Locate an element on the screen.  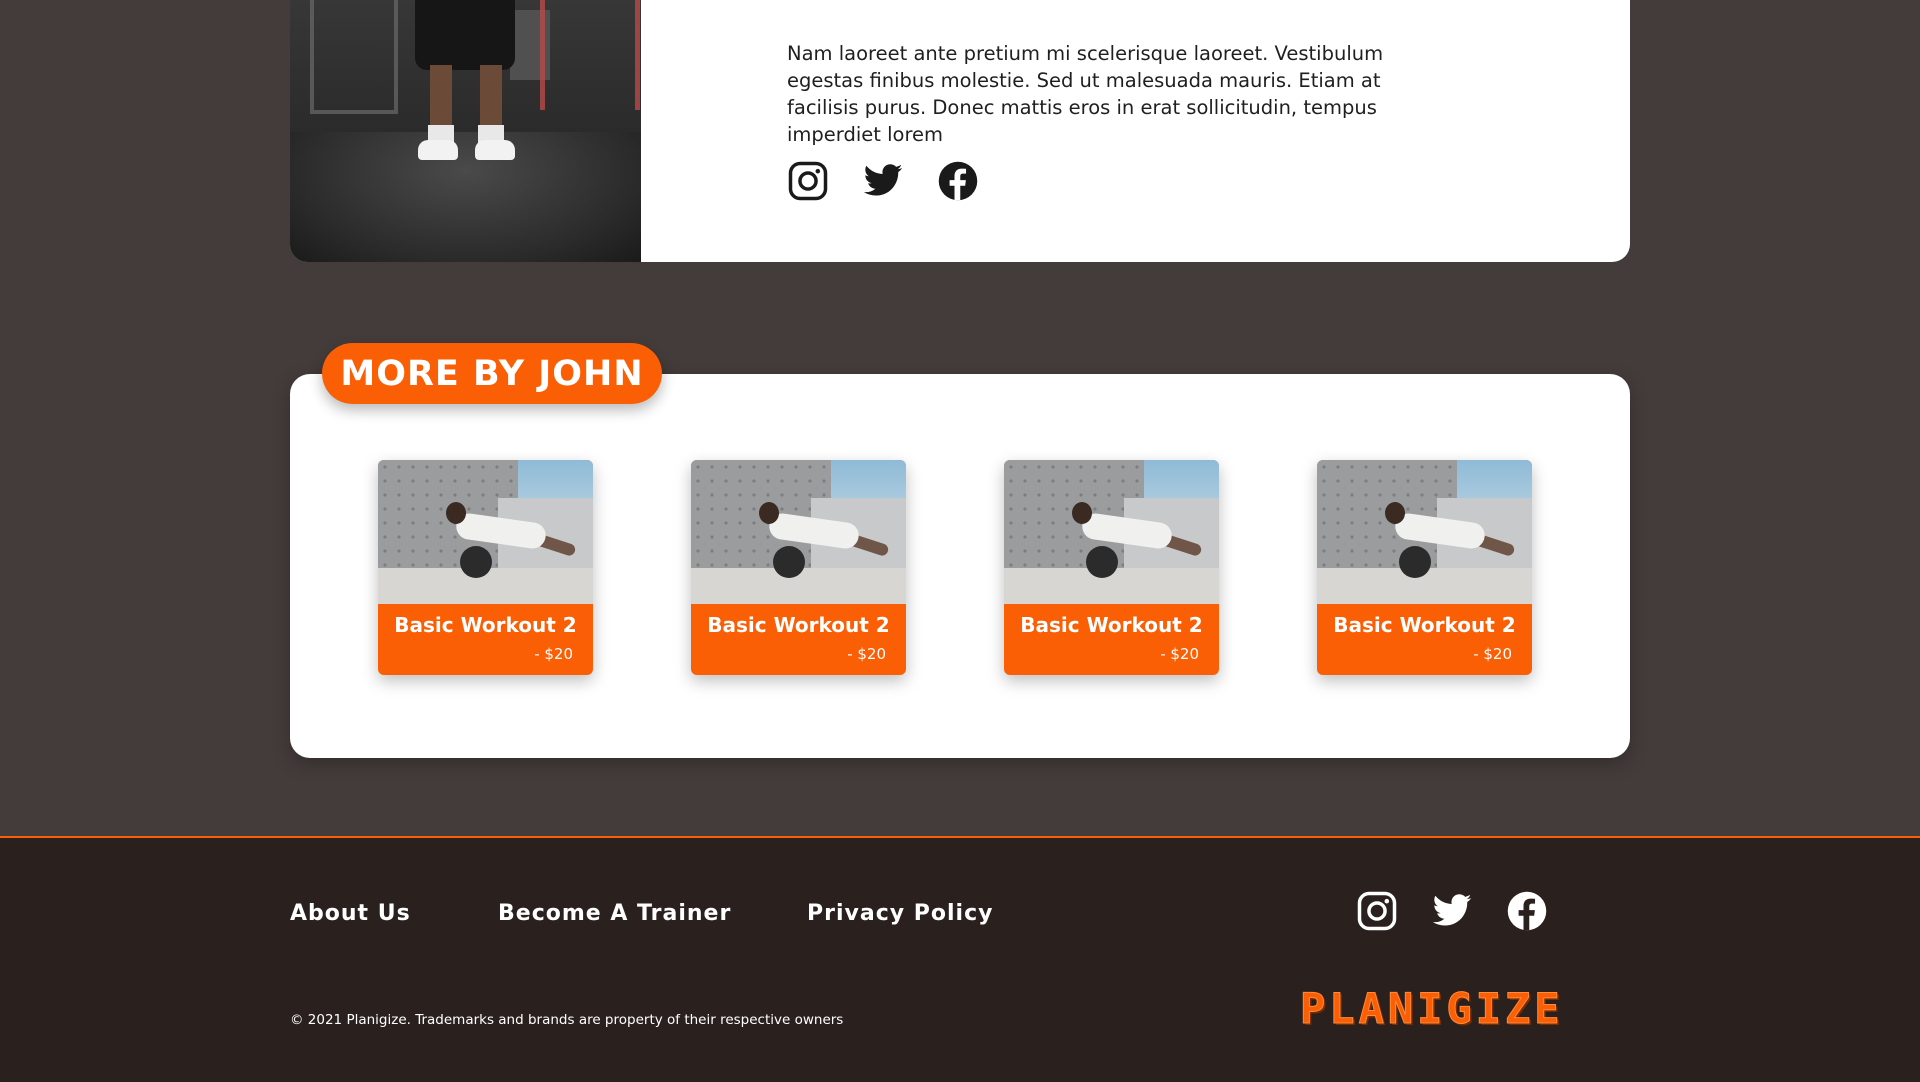
section-title: More by John is located at coordinates (492, 373).